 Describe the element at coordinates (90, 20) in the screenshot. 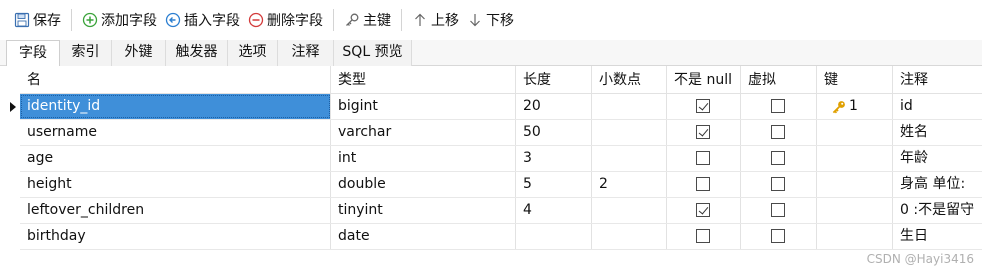

I see `plus-circle-icon` at that location.